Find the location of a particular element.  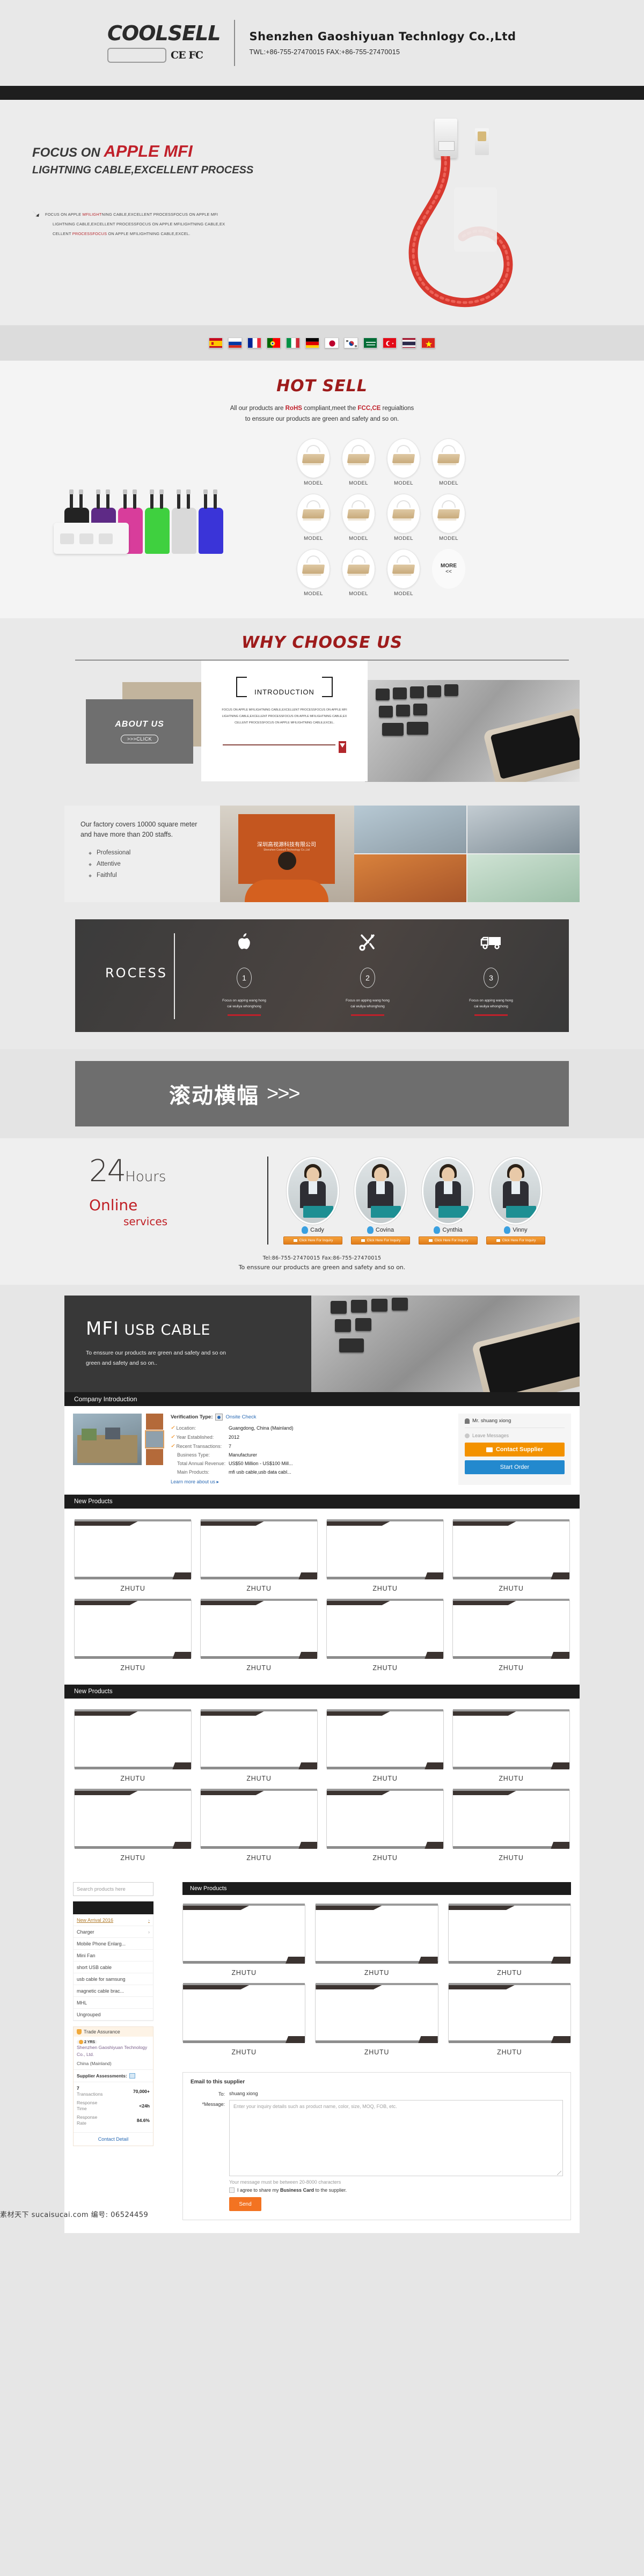

about-us-card: ABOUT US >>>CLICK is located at coordinates (139, 731).